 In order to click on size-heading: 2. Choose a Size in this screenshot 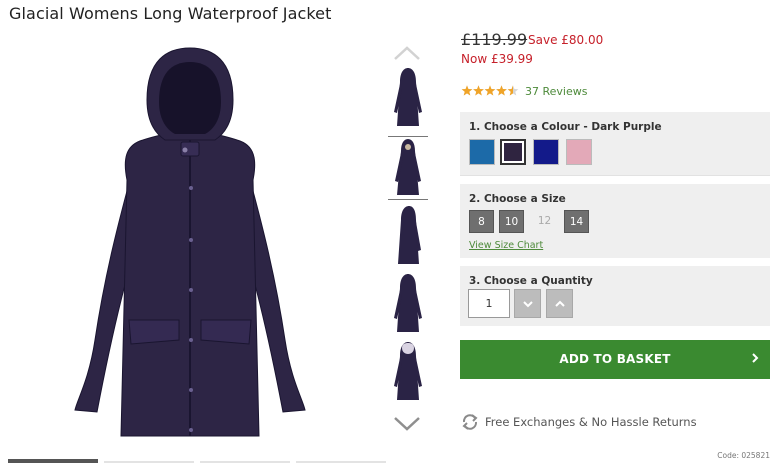, I will do `click(517, 199)`.